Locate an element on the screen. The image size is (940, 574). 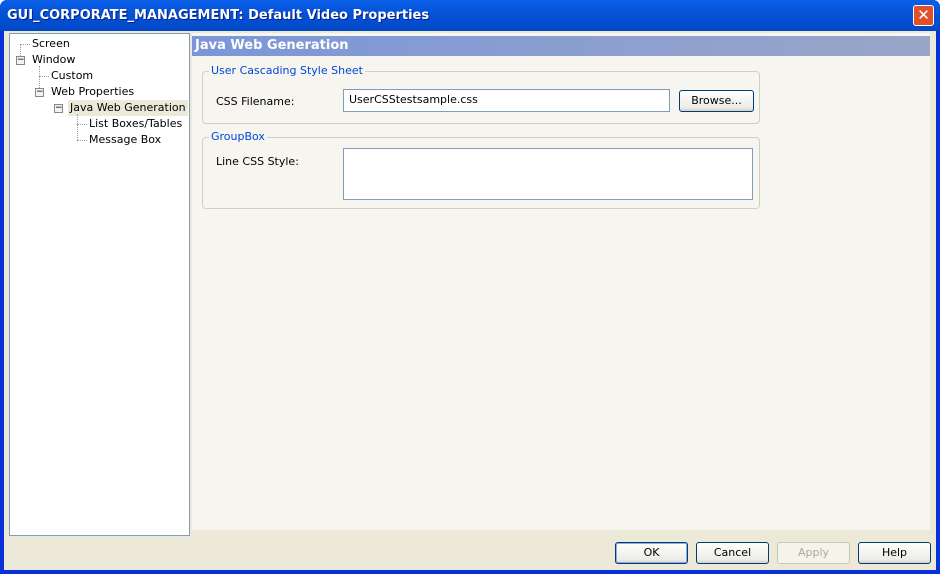
tree-item-list-boxes-tables: List Boxes/Tables is located at coordinates (135, 124).